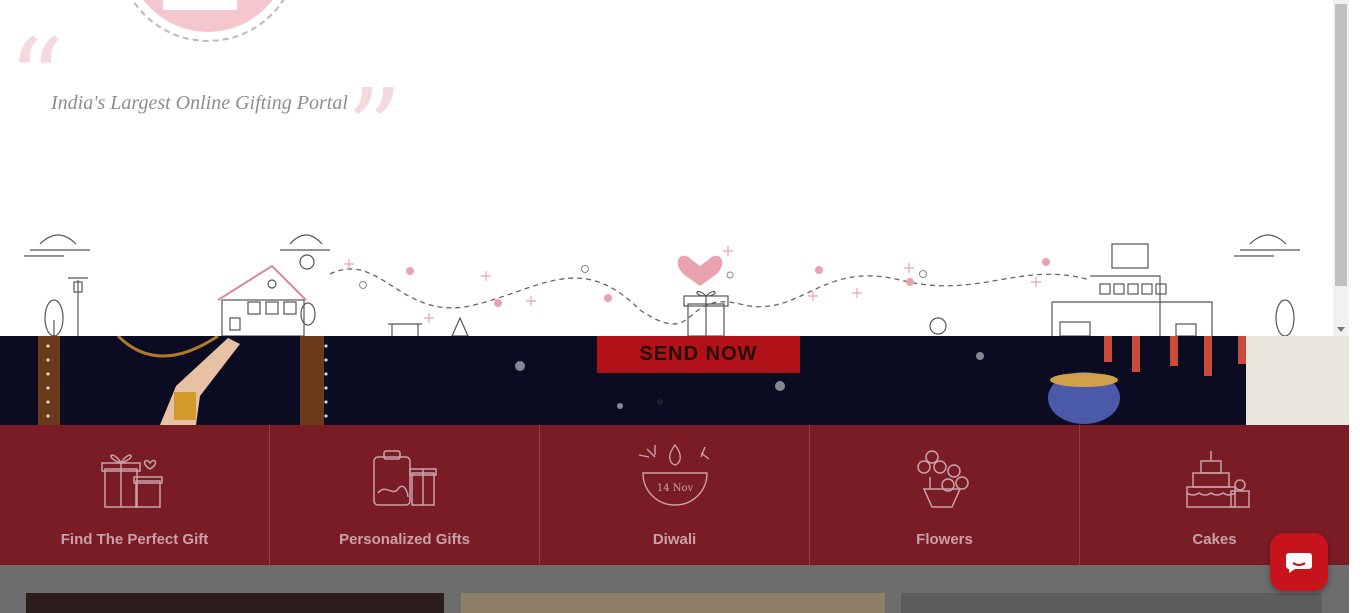 The image size is (1366, 613). I want to click on category-diwali: 14 Nov Diwali, so click(675, 495).